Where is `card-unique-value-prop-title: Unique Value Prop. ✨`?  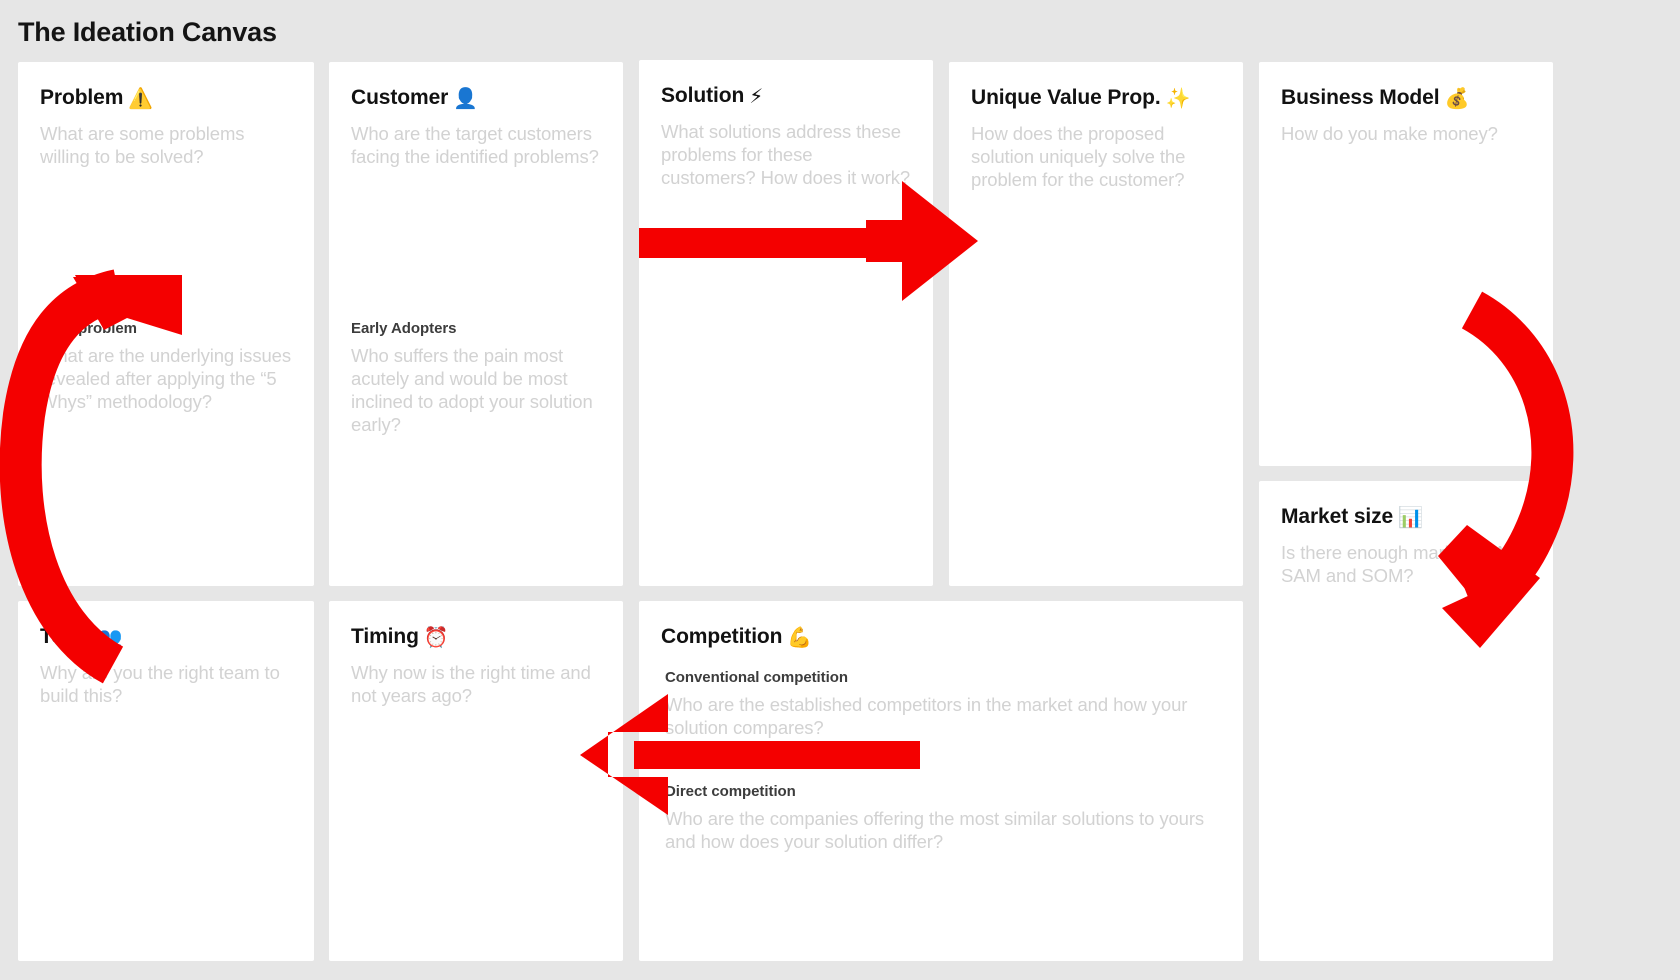
card-unique-value-prop-title: Unique Value Prop. ✨ is located at coordinates (1096, 98).